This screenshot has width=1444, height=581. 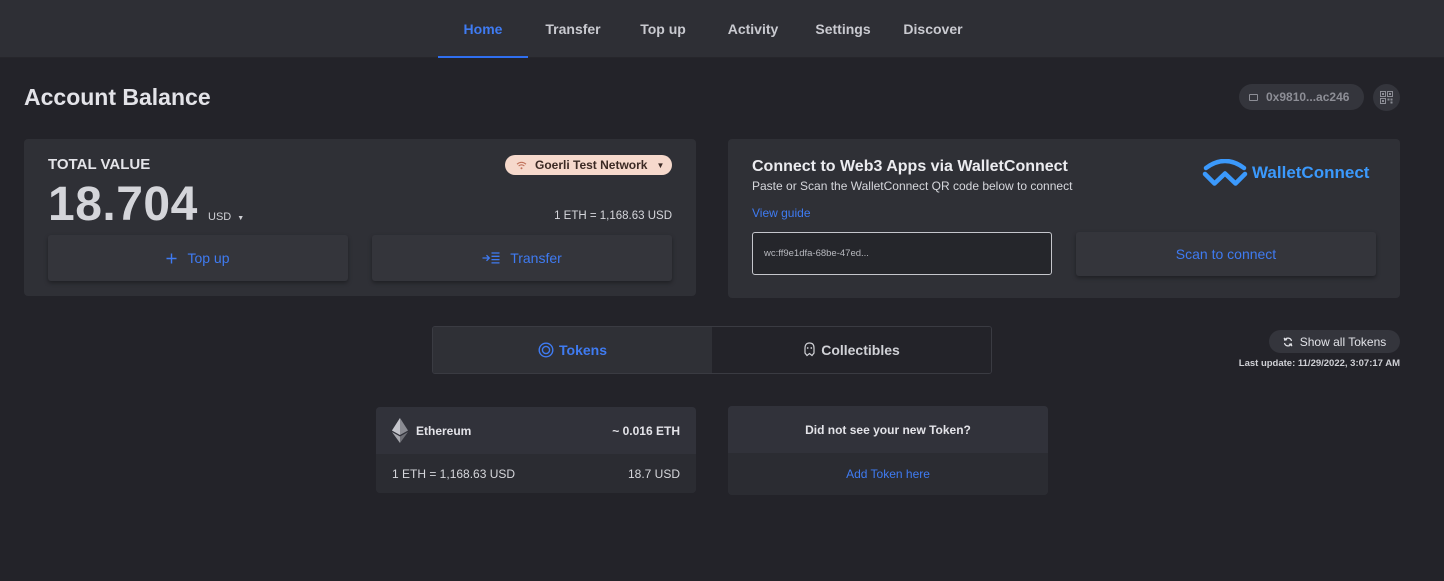 What do you see at coordinates (1319, 363) in the screenshot?
I see `last-update-text: Last update: 11/29/2022, 3:07:17 AM` at bounding box center [1319, 363].